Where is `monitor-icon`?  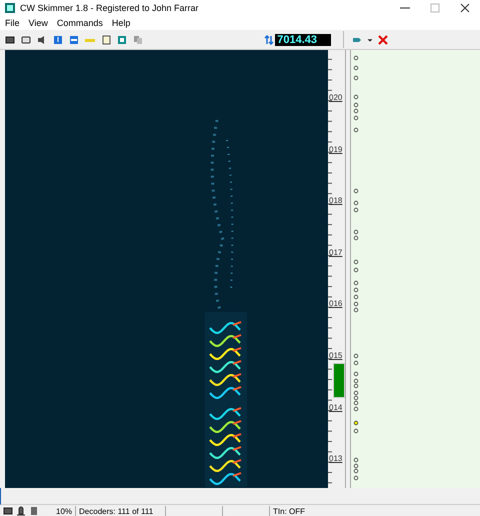
monitor-icon is located at coordinates (26, 39).